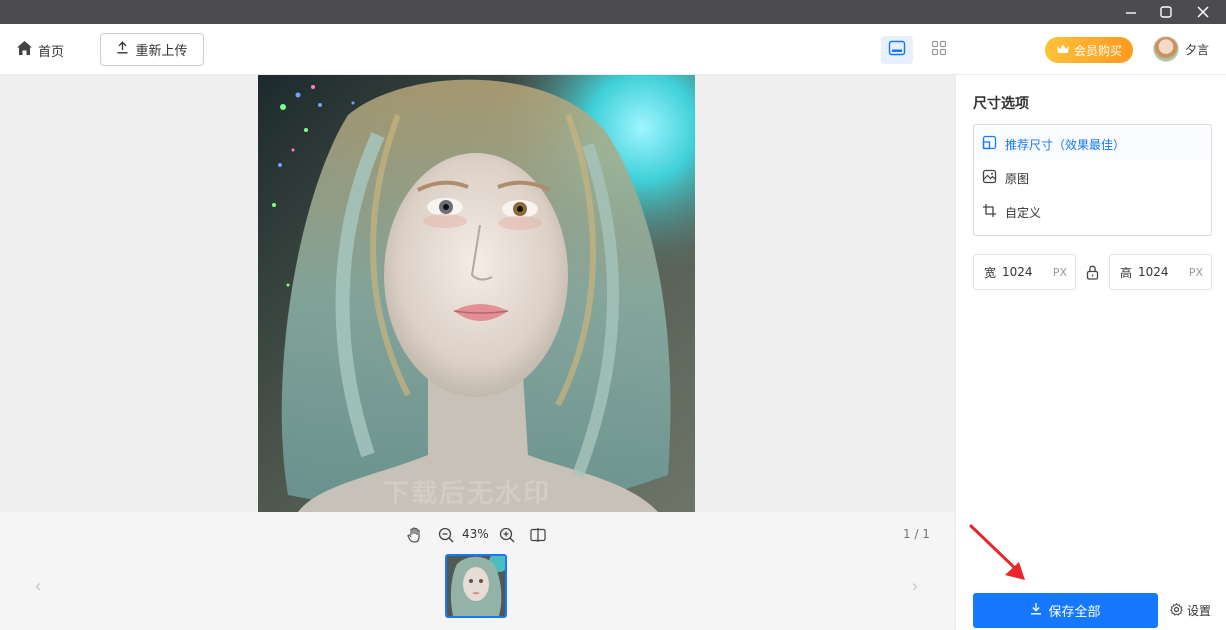  What do you see at coordinates (1063, 50) in the screenshot?
I see `crown-icon` at bounding box center [1063, 50].